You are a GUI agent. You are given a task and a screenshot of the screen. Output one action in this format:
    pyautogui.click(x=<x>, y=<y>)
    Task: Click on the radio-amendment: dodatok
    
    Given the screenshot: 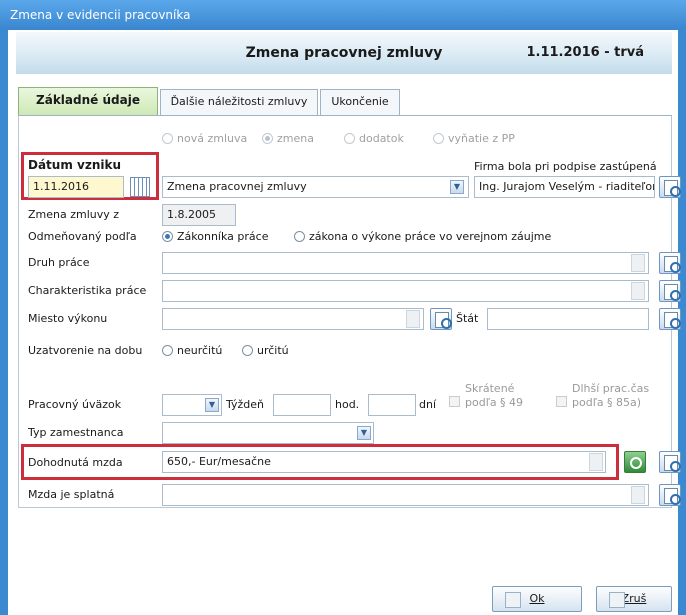 What is the action you would take?
    pyautogui.click(x=374, y=138)
    